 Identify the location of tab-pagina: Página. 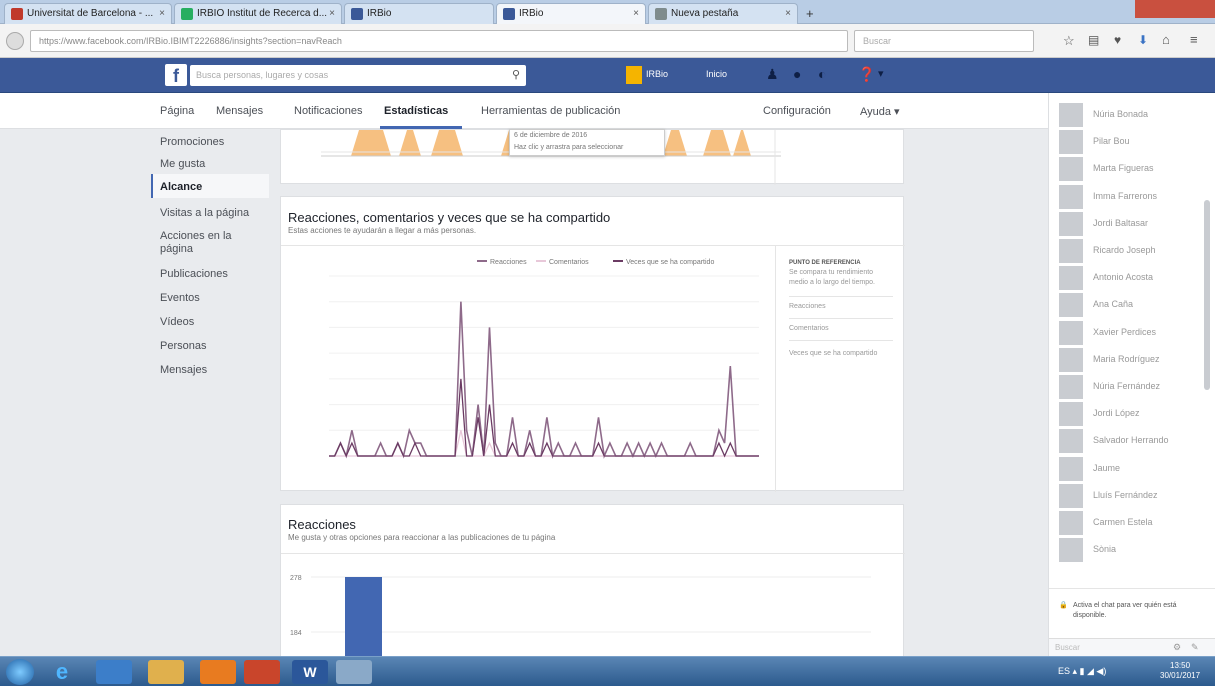
(177, 111).